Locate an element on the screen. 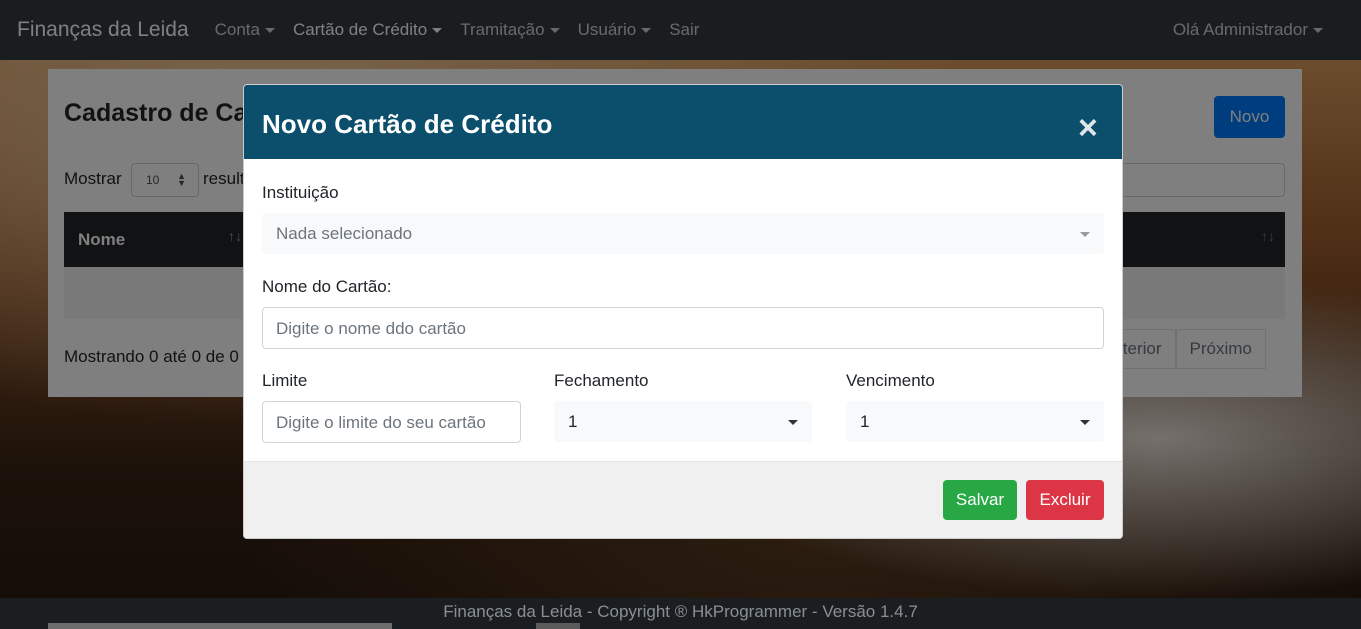 The height and width of the screenshot is (629, 1361). limit-input: Digite o limite do seu cartão is located at coordinates (391, 422).